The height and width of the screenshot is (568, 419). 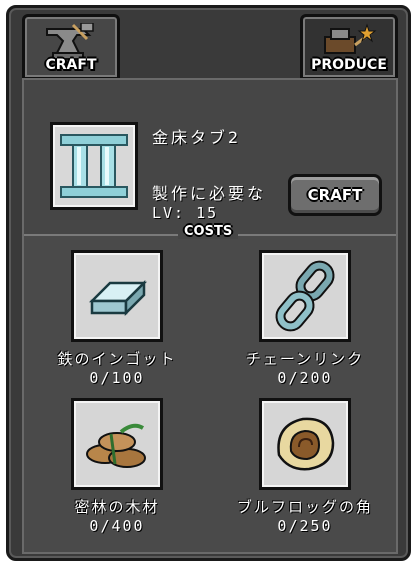 What do you see at coordinates (304, 507) in the screenshot?
I see `cost-item-name: ブルフロッグの角` at bounding box center [304, 507].